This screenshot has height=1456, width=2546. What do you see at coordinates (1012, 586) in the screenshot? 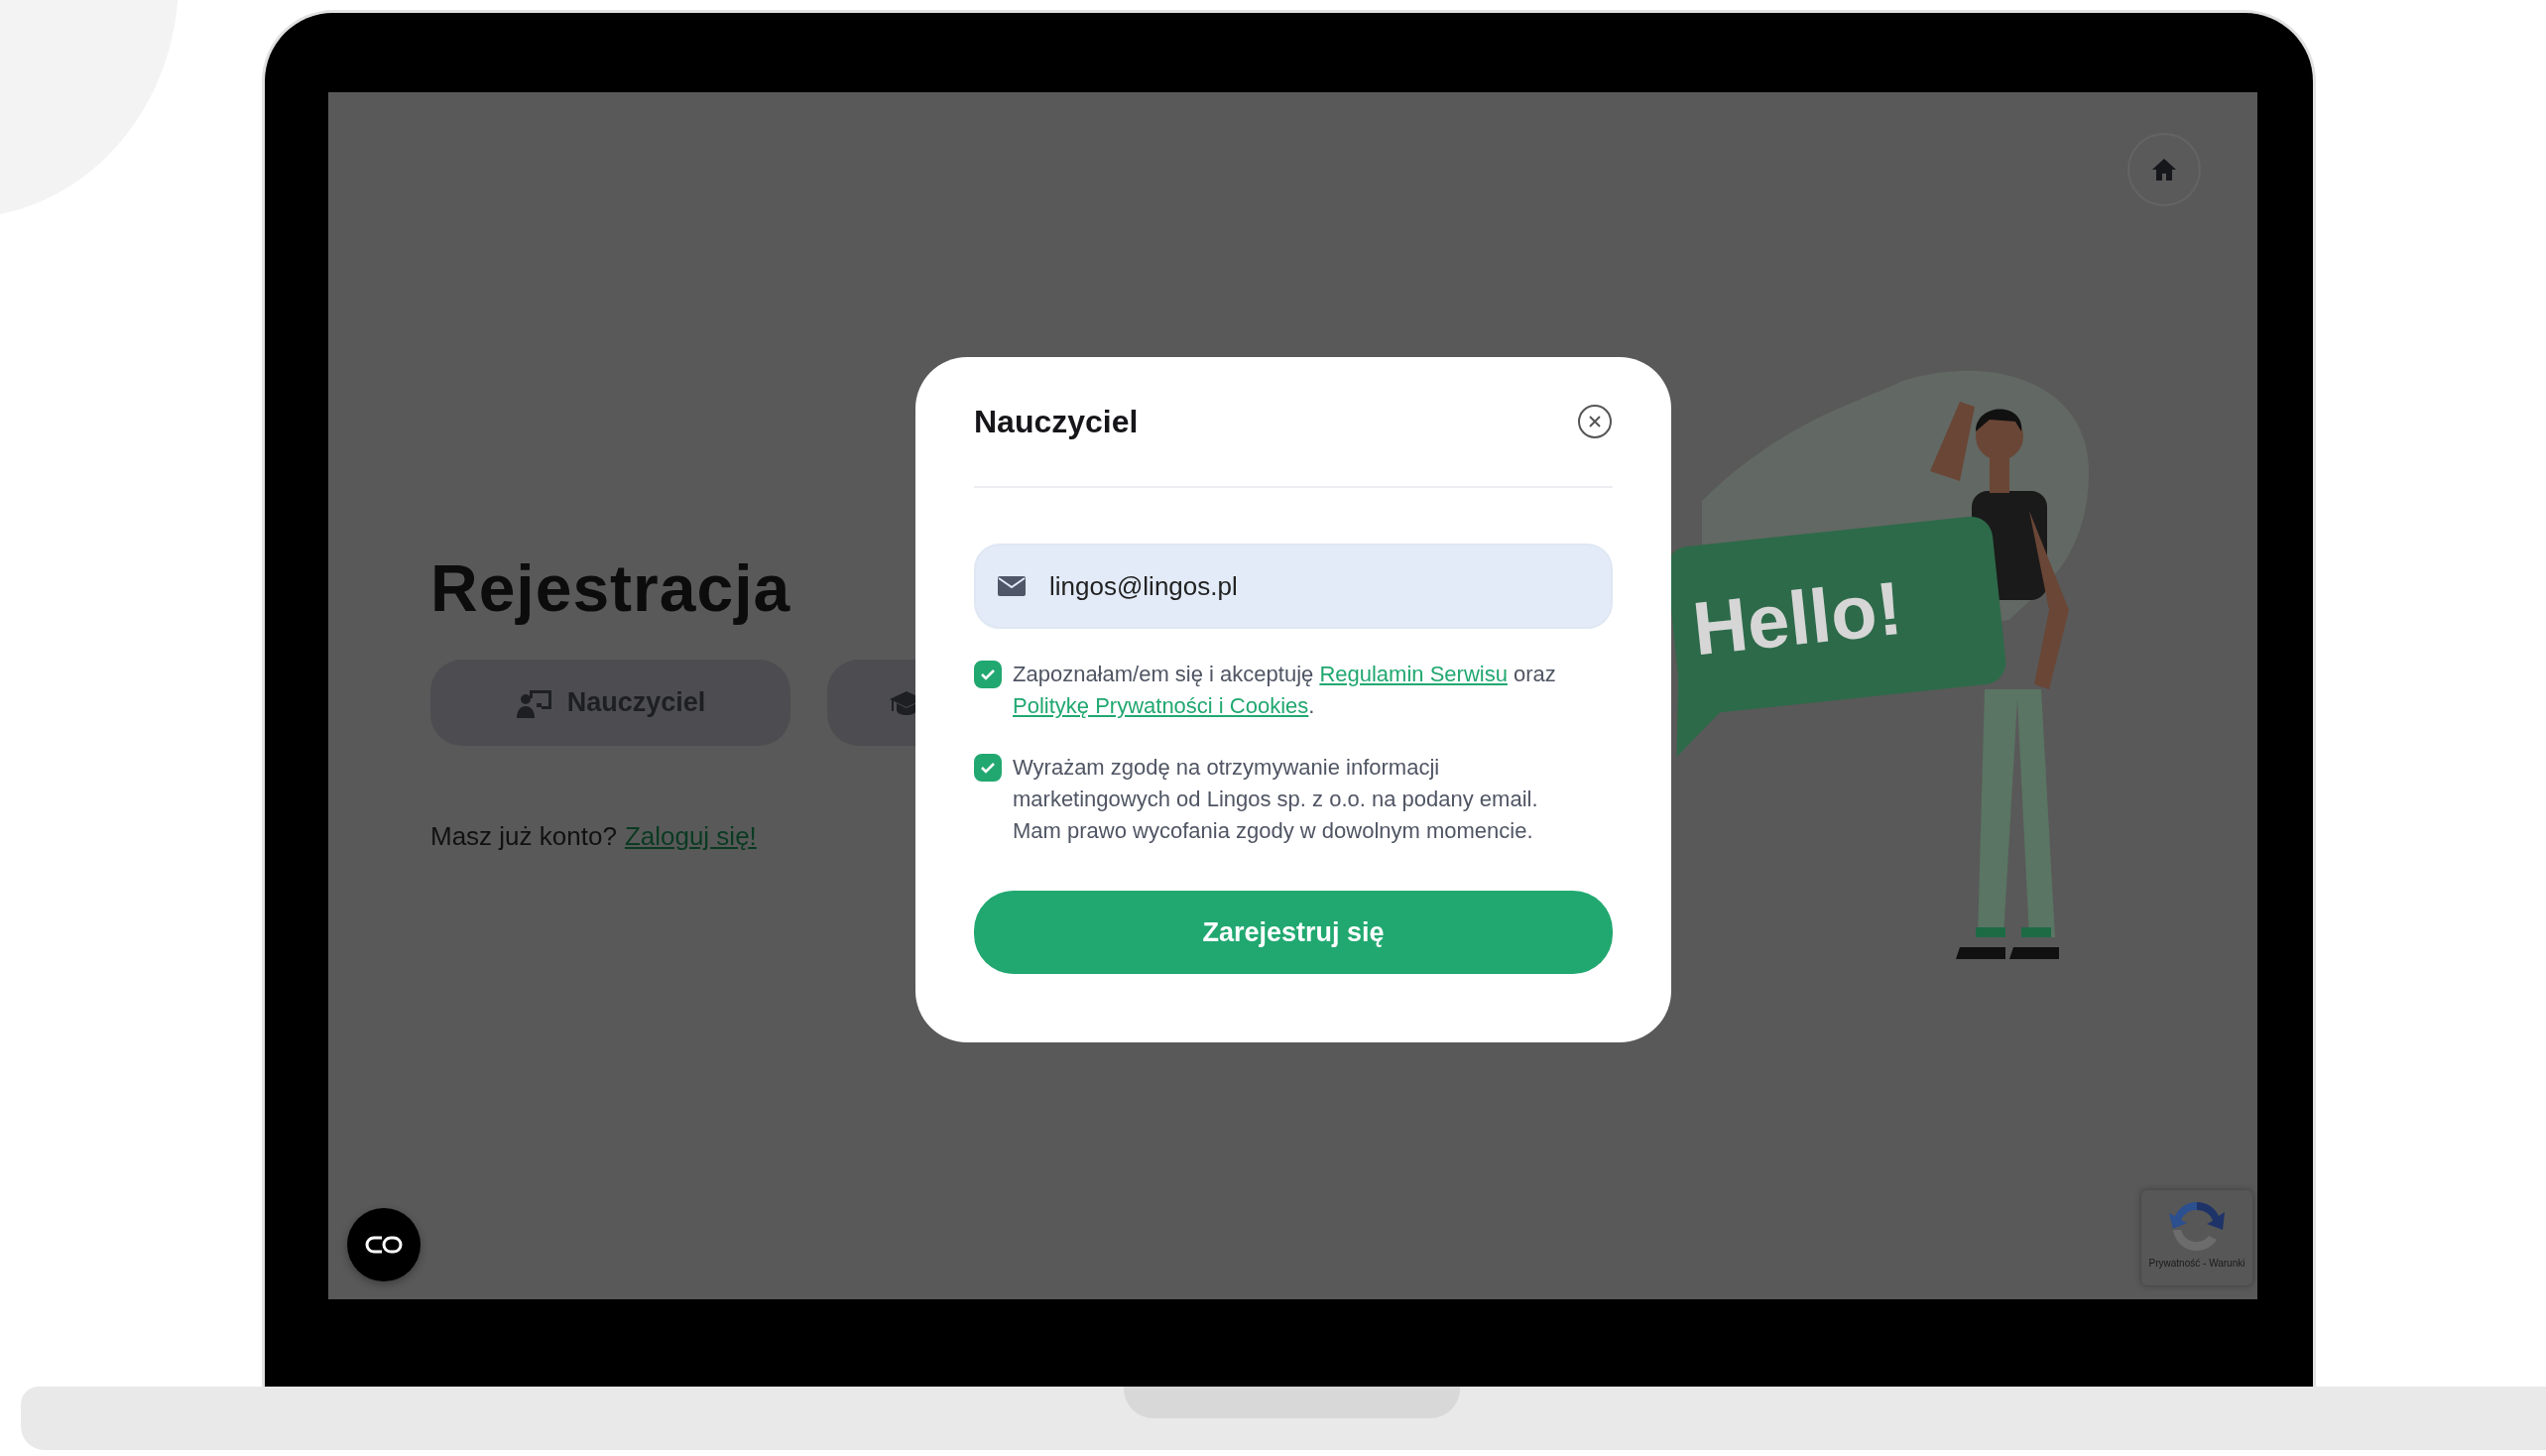
I see `envelope-icon` at bounding box center [1012, 586].